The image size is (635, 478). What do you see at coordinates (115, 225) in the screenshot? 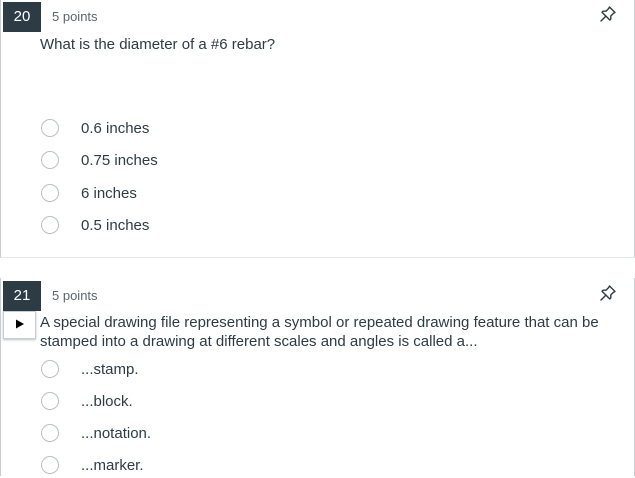
I see `answer-label: 0.5 inches` at bounding box center [115, 225].